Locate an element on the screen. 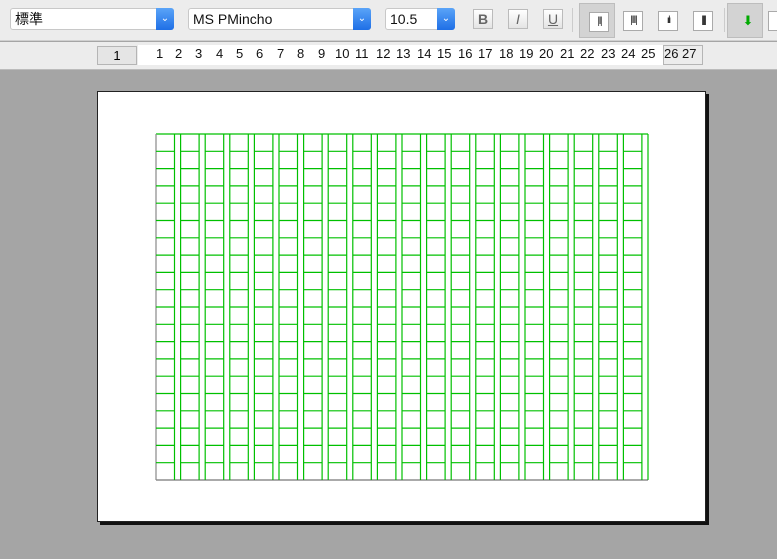 The width and height of the screenshot is (777, 559). page-number-box: 1 is located at coordinates (117, 55).